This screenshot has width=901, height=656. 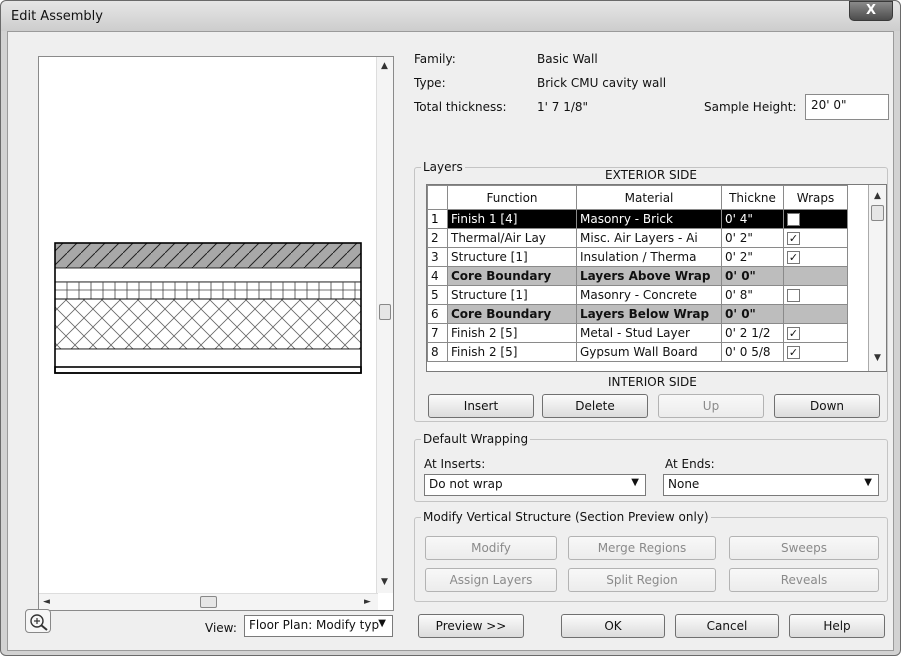 I want to click on sweeps-button: Sweeps, so click(x=804, y=548).